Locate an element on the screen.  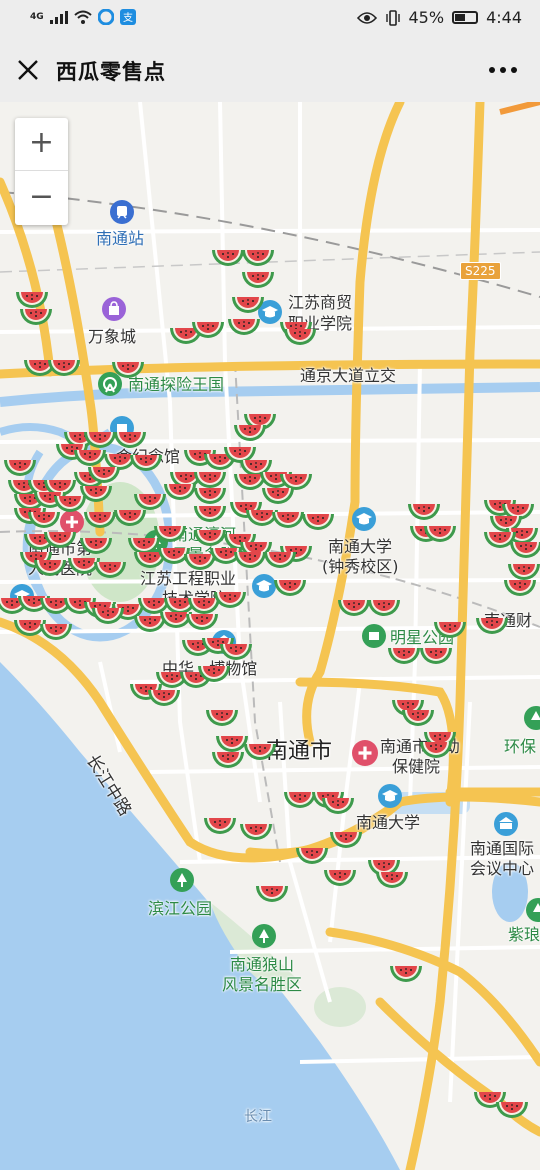
label-langshan-2: 风景名胜区 is located at coordinates (262, 984).